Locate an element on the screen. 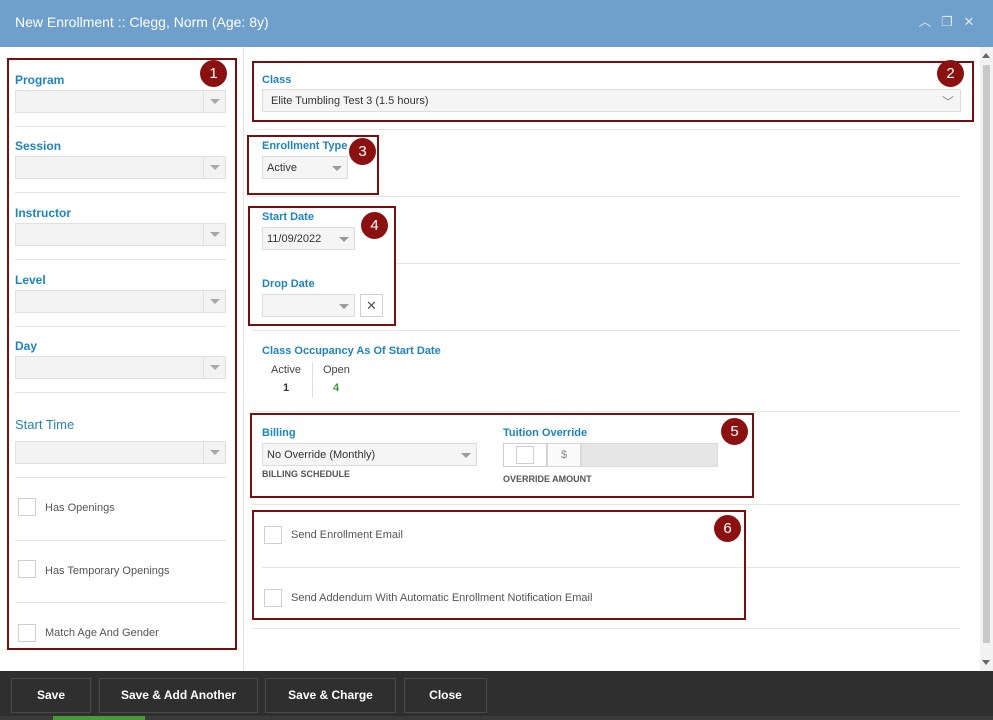 The image size is (993, 720). annotation-badge-5: 5 is located at coordinates (734, 431).